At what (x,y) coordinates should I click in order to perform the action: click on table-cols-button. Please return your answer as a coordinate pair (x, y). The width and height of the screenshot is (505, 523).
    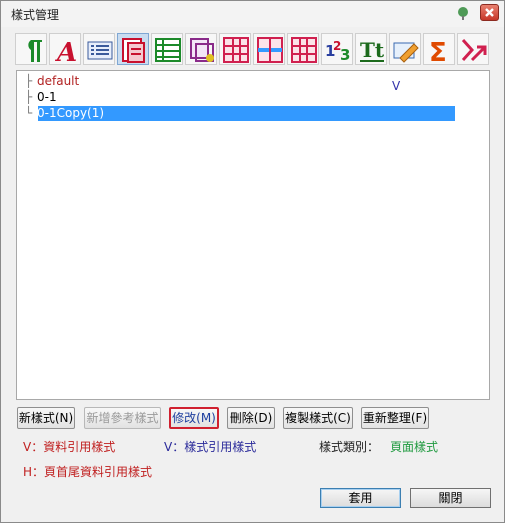
    Looking at the image, I should click on (303, 49).